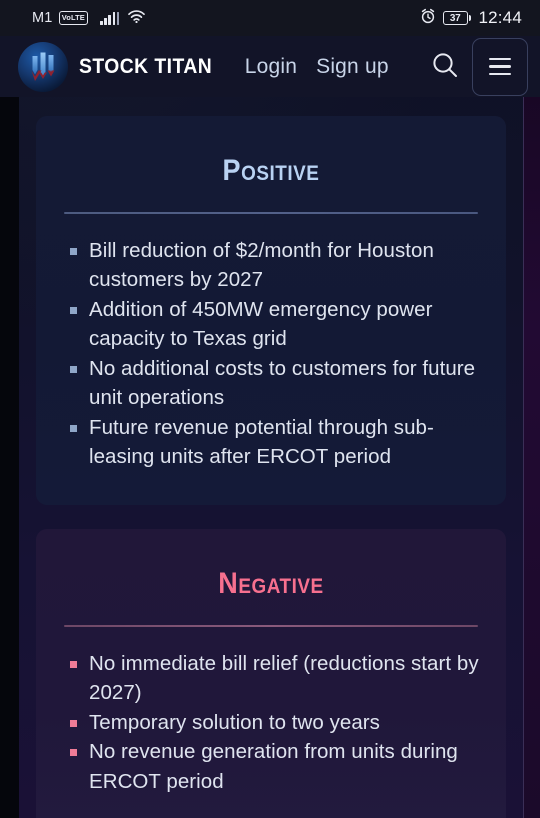 The image size is (540, 818). I want to click on header-actions, so click(478, 66).